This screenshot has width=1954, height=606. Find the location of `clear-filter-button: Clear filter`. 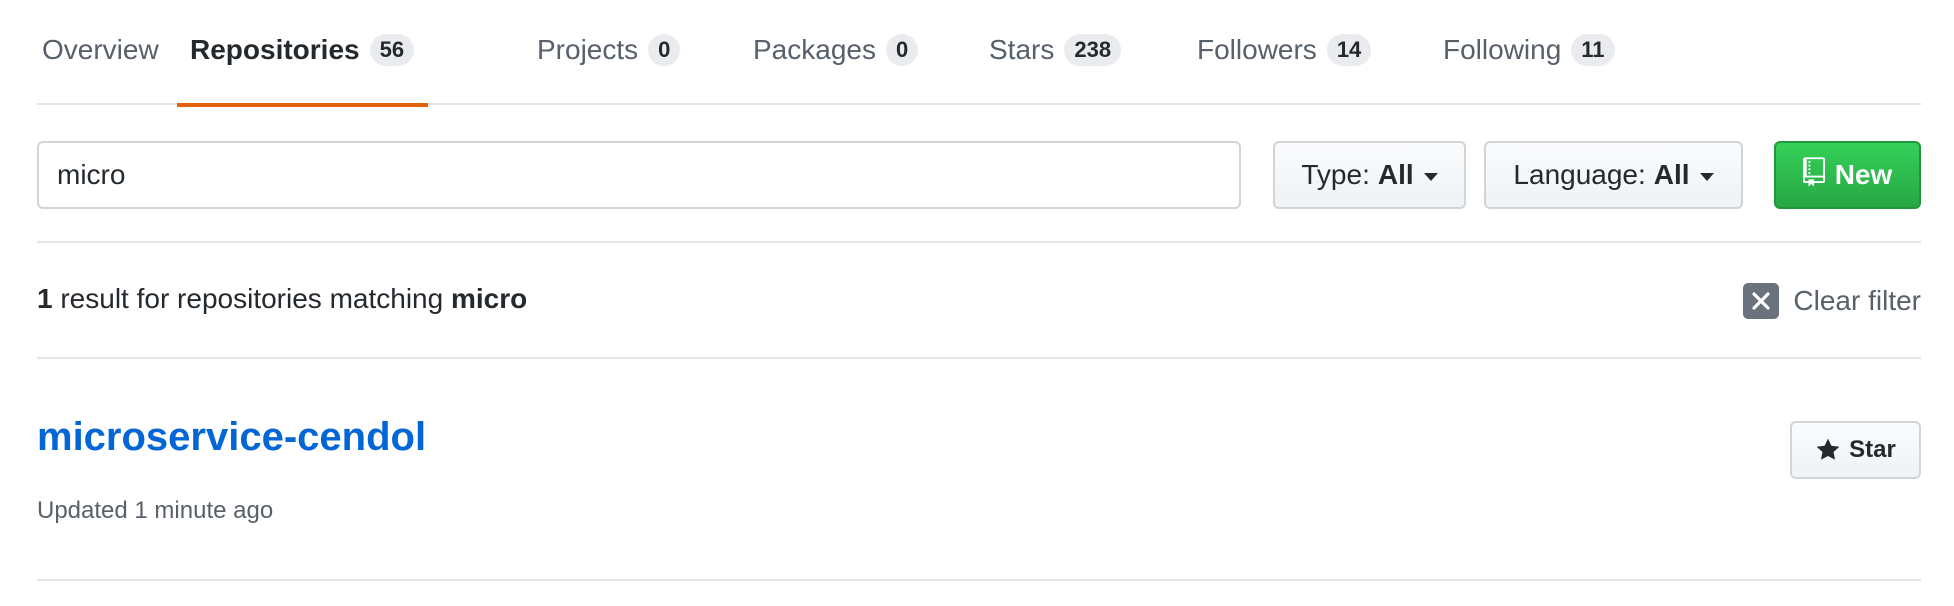

clear-filter-button: Clear filter is located at coordinates (1832, 301).